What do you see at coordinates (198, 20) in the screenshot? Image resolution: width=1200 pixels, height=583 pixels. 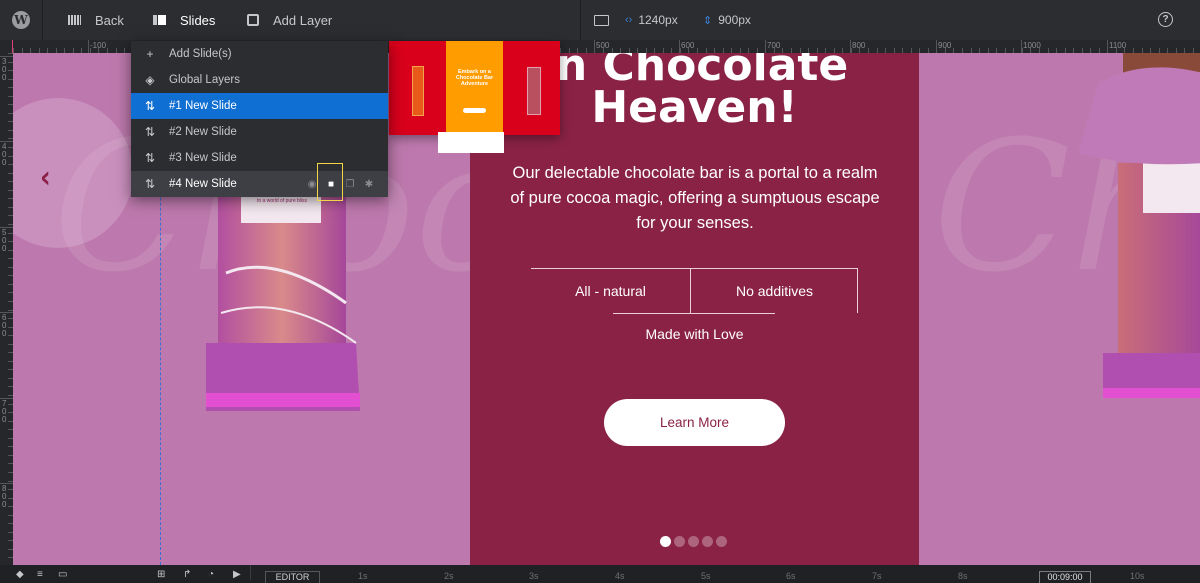 I see `slides-label: Slides` at bounding box center [198, 20].